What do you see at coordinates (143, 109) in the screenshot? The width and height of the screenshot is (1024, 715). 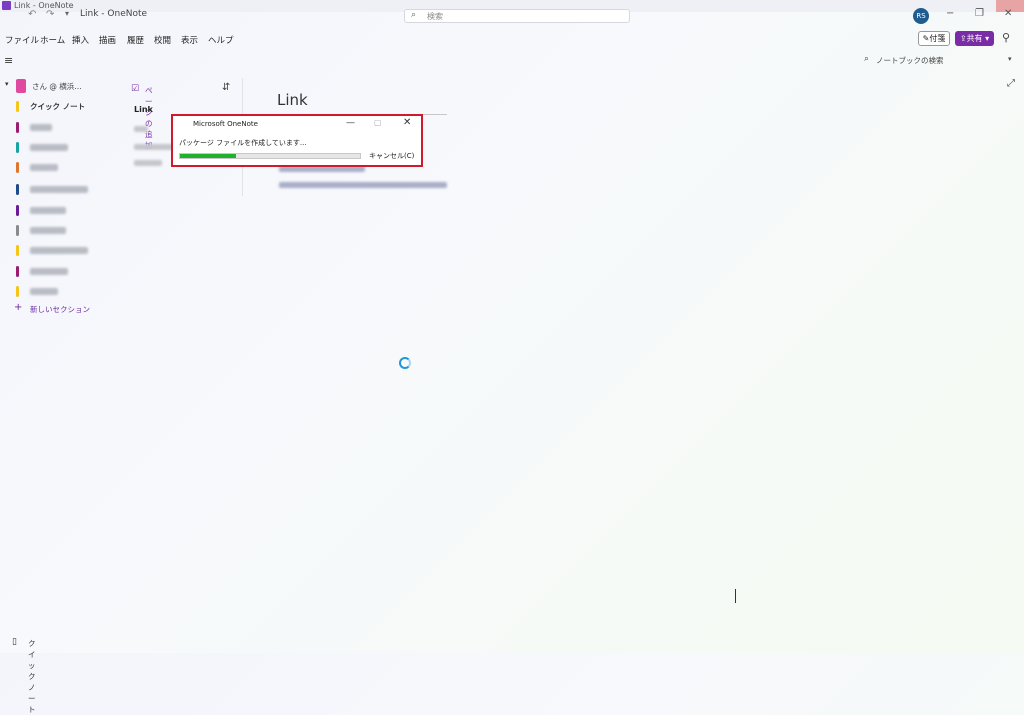 I see `page-label: Link` at bounding box center [143, 109].